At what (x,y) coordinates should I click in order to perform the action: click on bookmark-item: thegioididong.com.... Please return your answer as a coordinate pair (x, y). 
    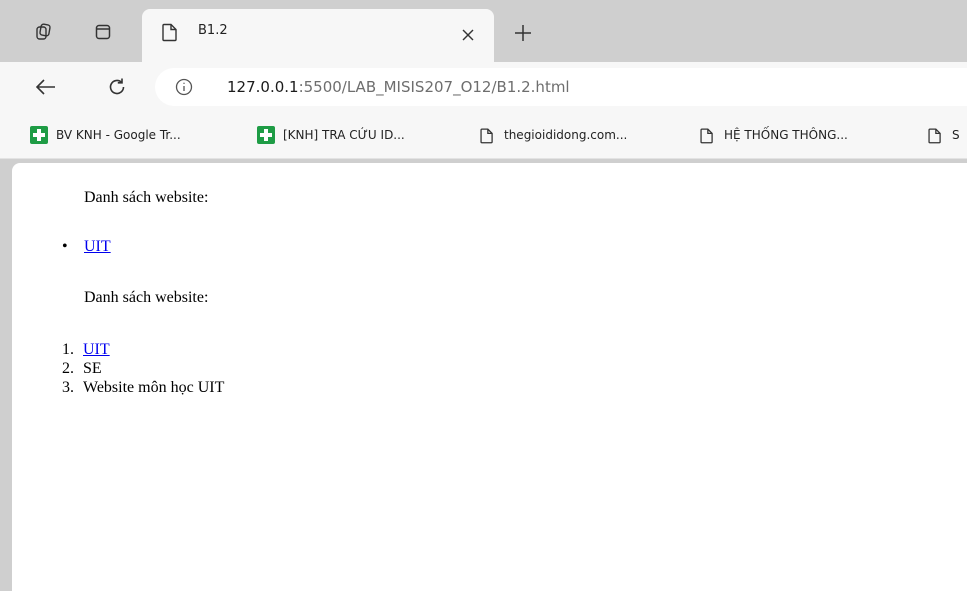
    Looking at the image, I should click on (552, 135).